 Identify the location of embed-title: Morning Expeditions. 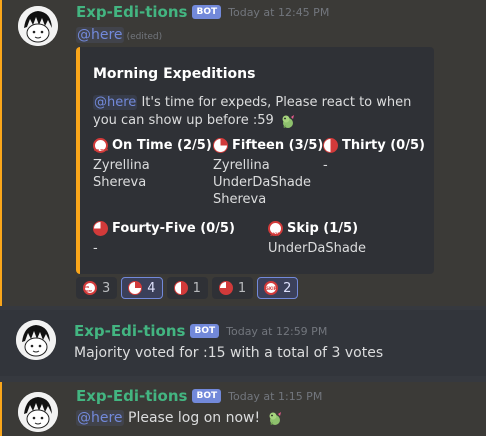
(174, 74).